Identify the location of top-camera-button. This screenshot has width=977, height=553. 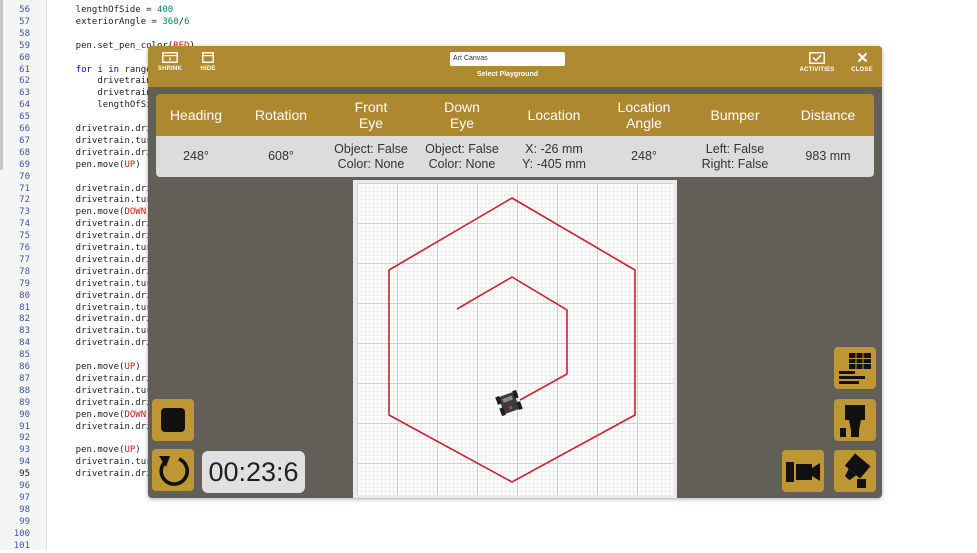
(855, 420).